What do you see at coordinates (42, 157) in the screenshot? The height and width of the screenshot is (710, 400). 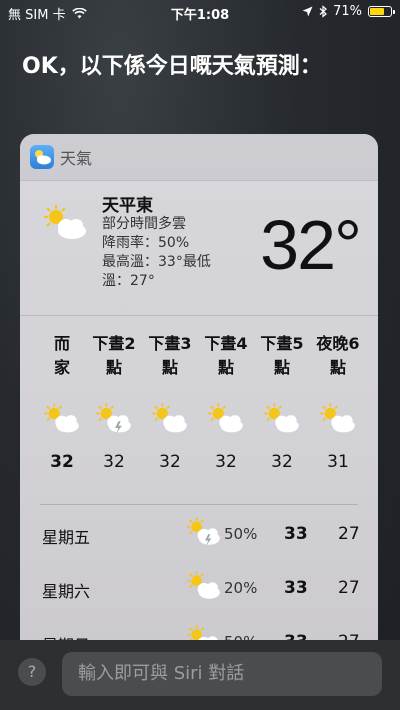 I see `weather-app-icon` at bounding box center [42, 157].